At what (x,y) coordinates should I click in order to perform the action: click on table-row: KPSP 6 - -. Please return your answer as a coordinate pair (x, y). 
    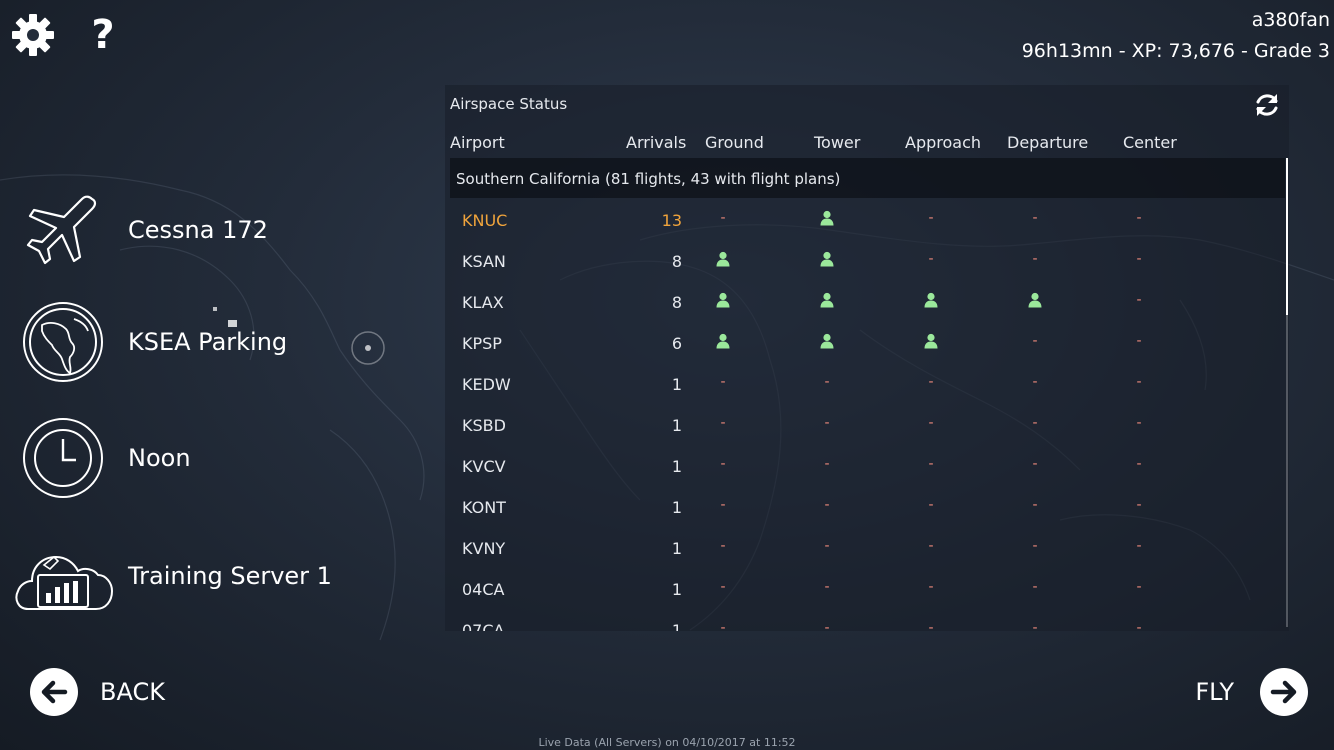
    Looking at the image, I should click on (865, 342).